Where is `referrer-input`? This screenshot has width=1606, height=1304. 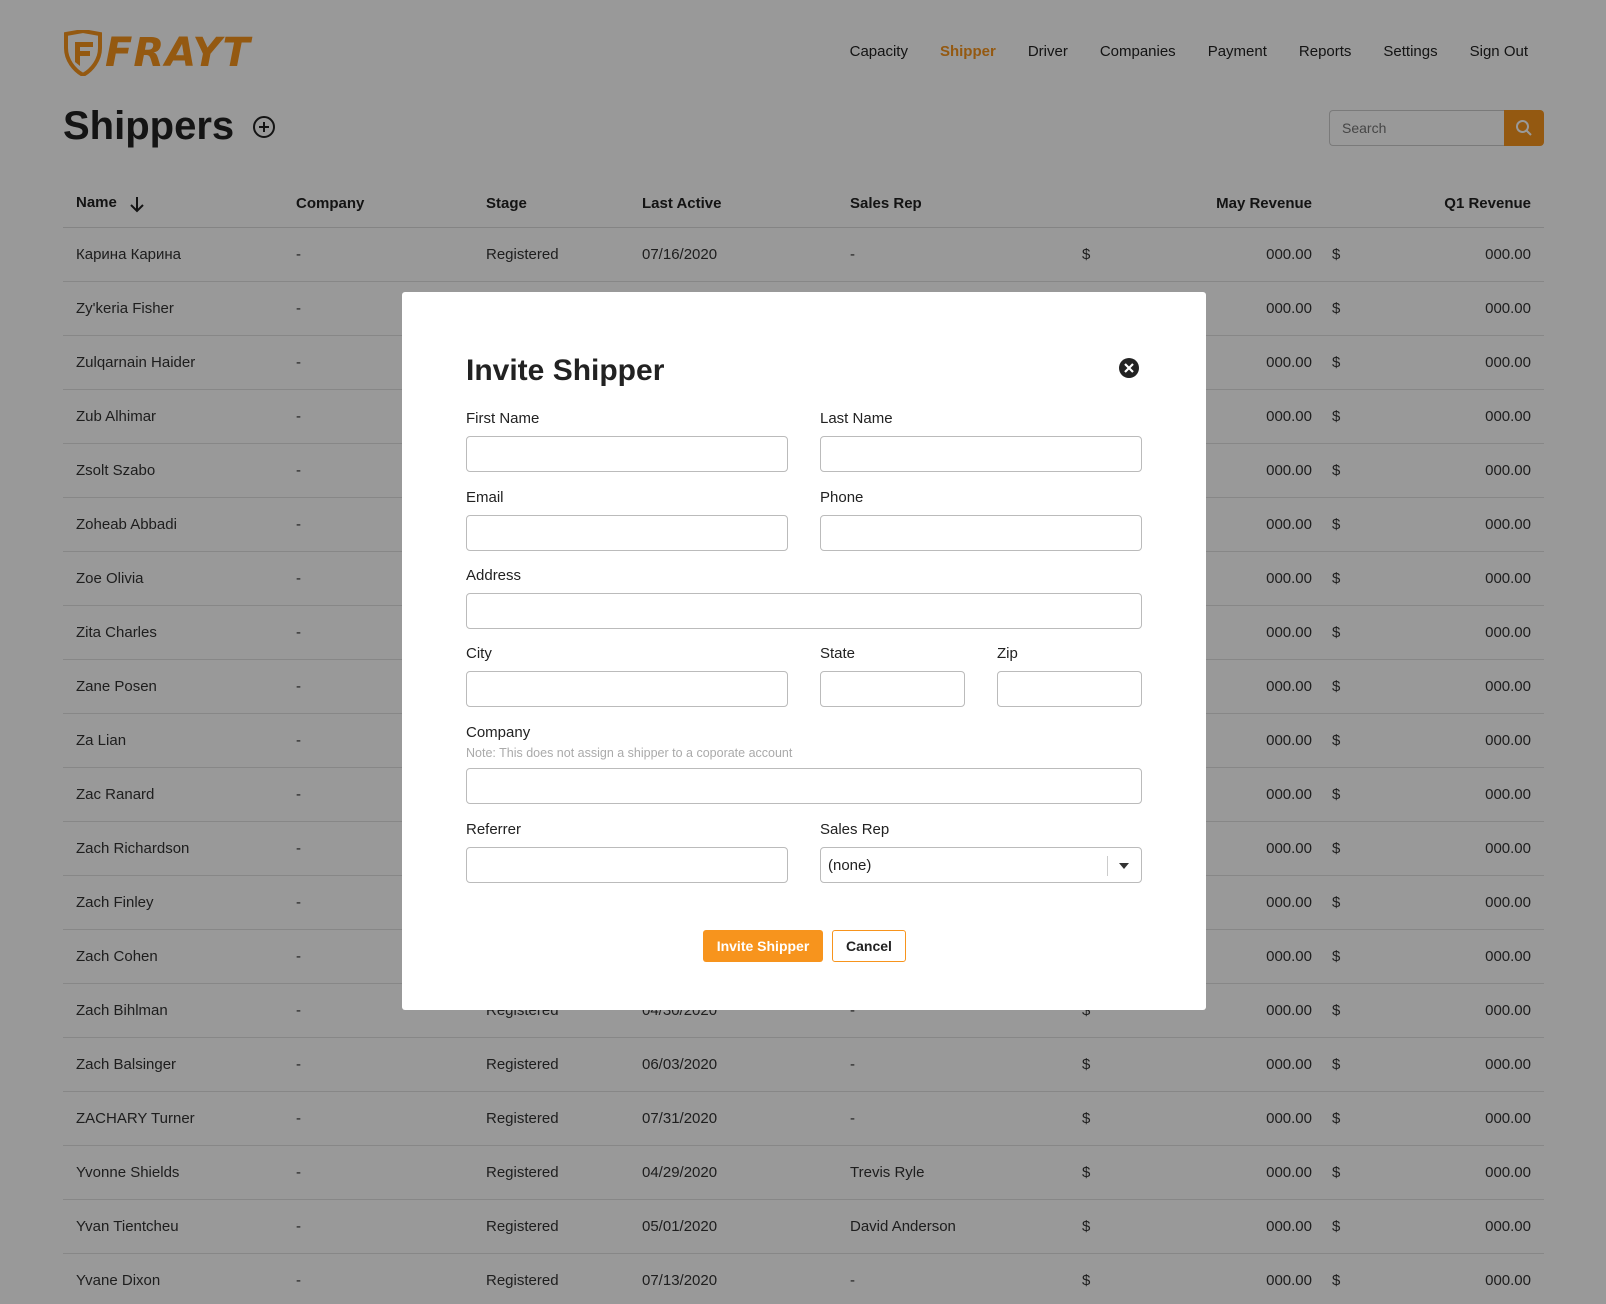 referrer-input is located at coordinates (627, 865).